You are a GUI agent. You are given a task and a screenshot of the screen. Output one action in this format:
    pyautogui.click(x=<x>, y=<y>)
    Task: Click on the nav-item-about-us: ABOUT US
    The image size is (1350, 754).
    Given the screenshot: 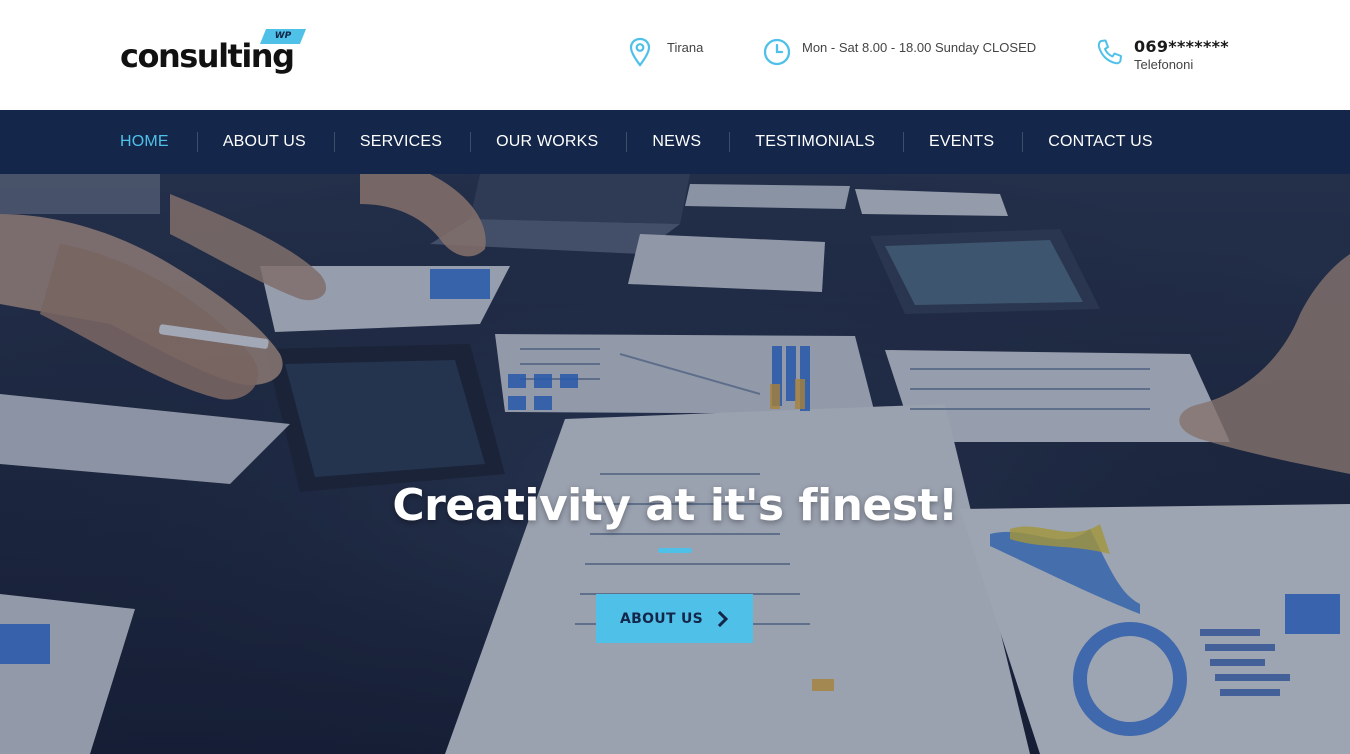 What is the action you would take?
    pyautogui.click(x=264, y=142)
    